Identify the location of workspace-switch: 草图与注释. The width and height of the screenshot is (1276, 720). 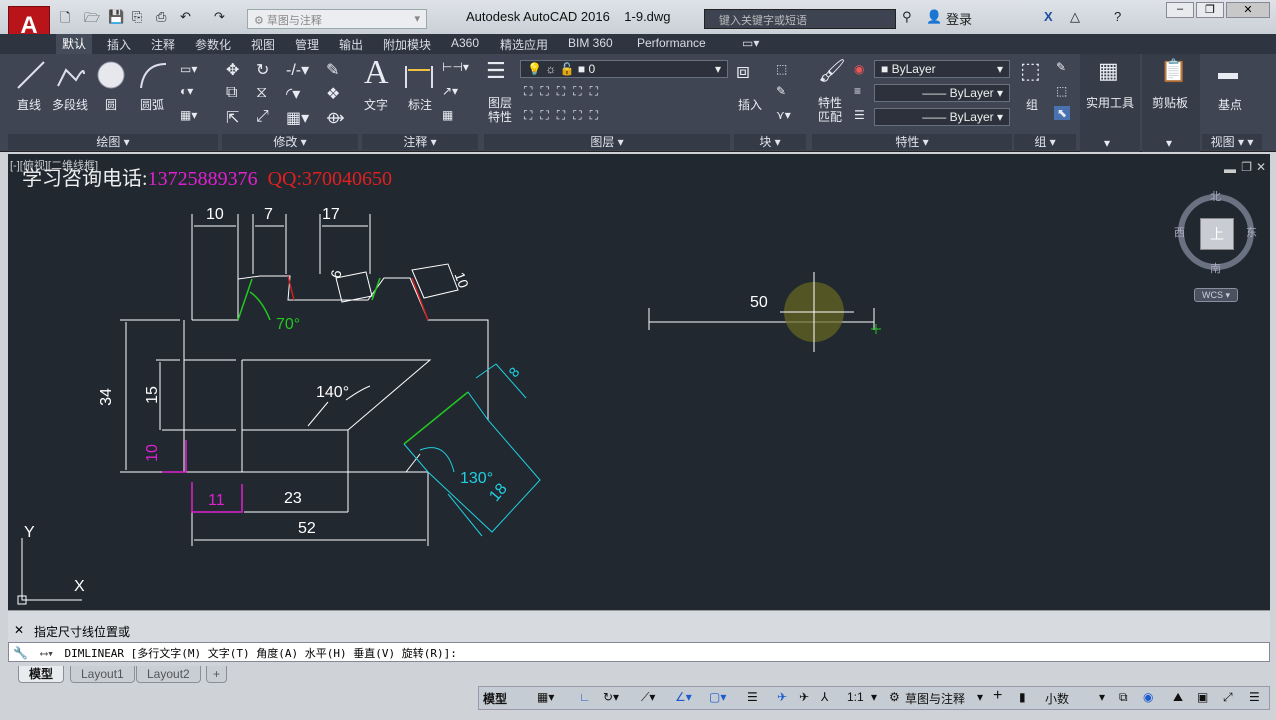
(935, 698).